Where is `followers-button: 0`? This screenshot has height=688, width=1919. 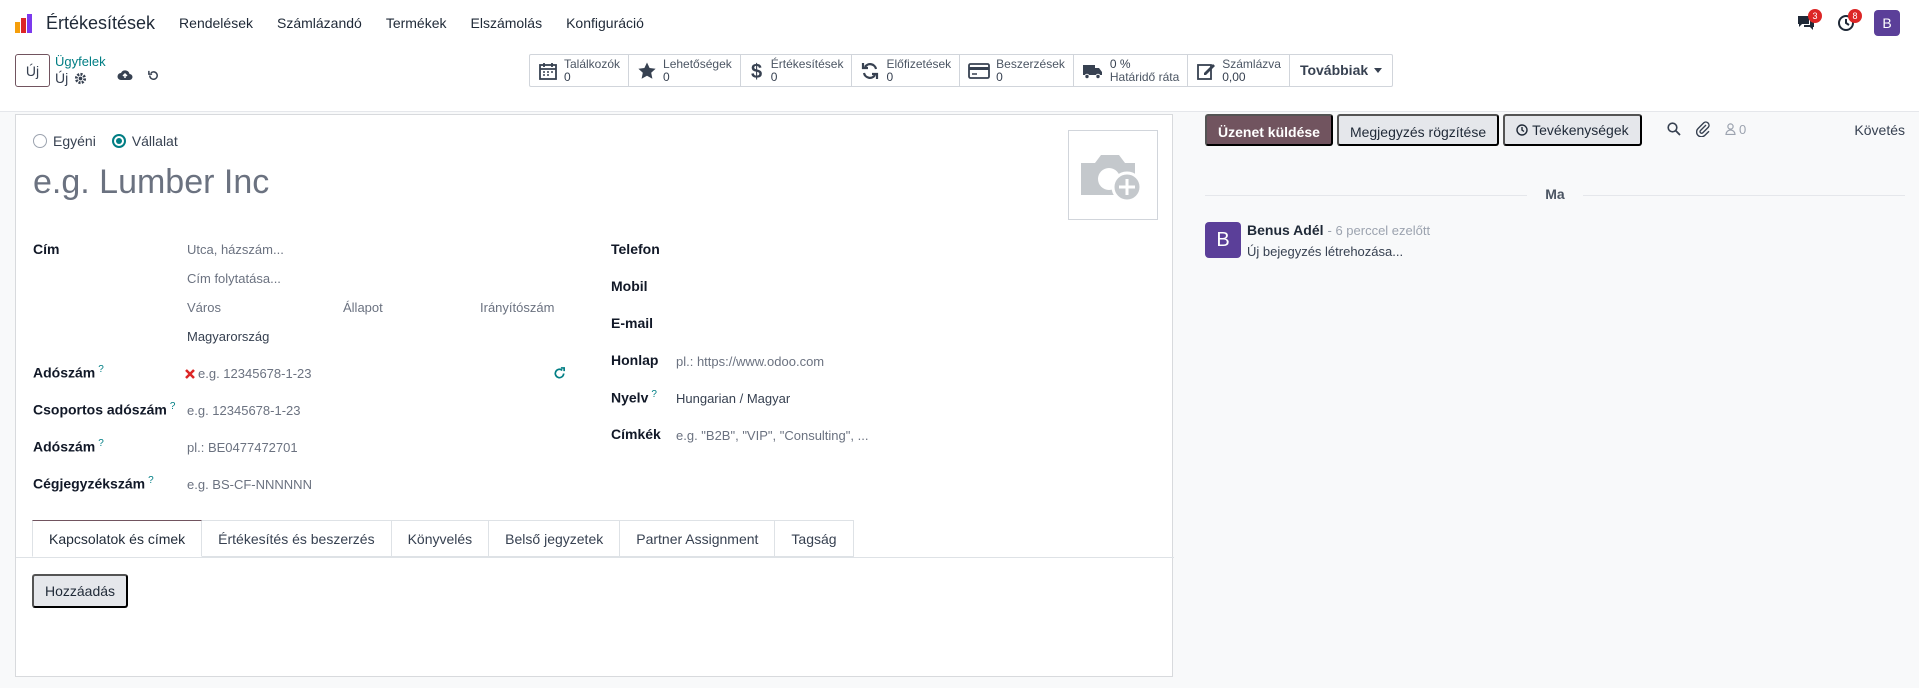
followers-button: 0 is located at coordinates (1735, 129).